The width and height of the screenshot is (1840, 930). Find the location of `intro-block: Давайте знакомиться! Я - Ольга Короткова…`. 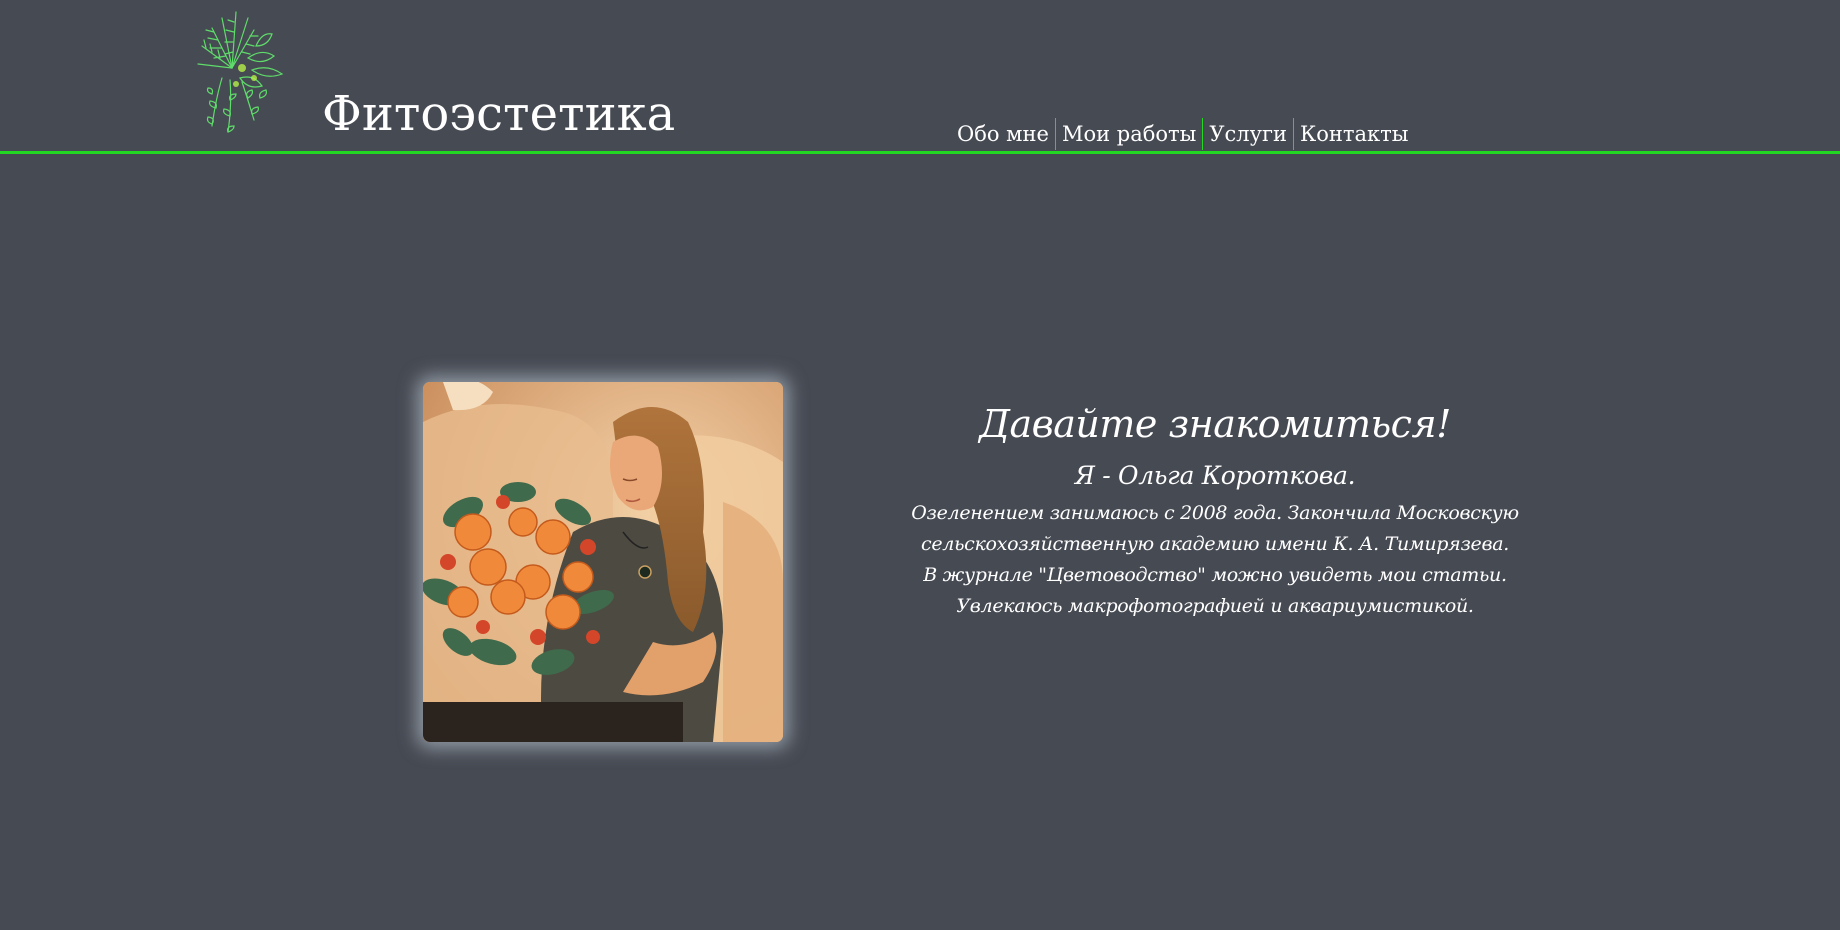

intro-block: Давайте знакомиться! Я - Ольга Короткова… is located at coordinates (1215, 507).